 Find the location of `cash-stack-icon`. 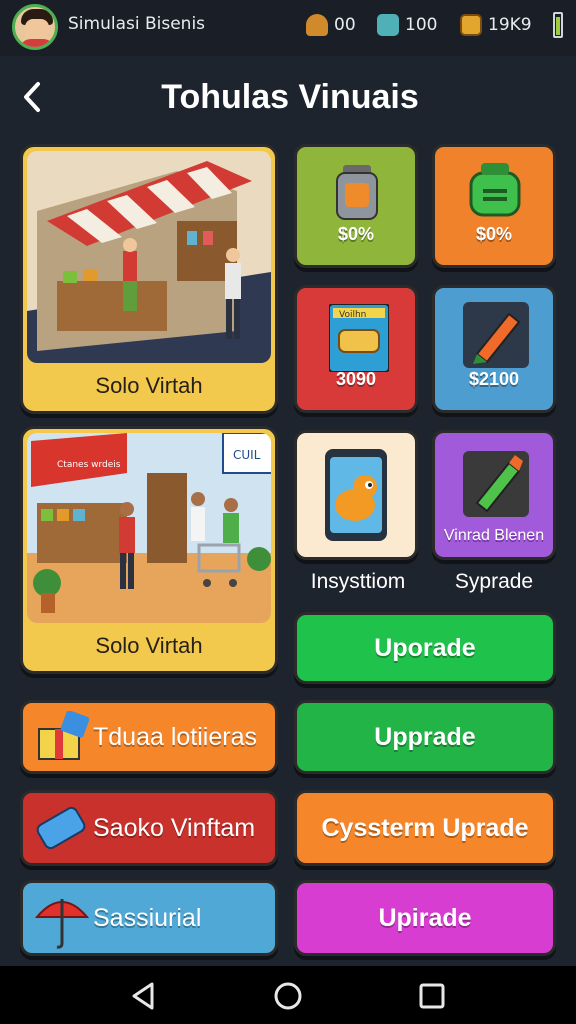

cash-stack-icon is located at coordinates (388, 25).